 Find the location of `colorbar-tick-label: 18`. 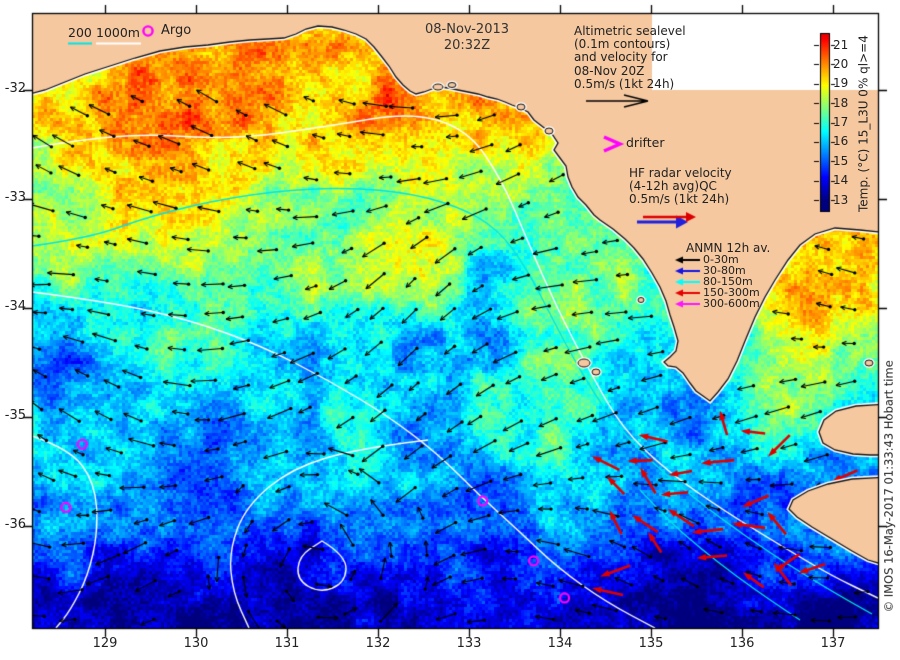

colorbar-tick-label: 18 is located at coordinates (841, 102).